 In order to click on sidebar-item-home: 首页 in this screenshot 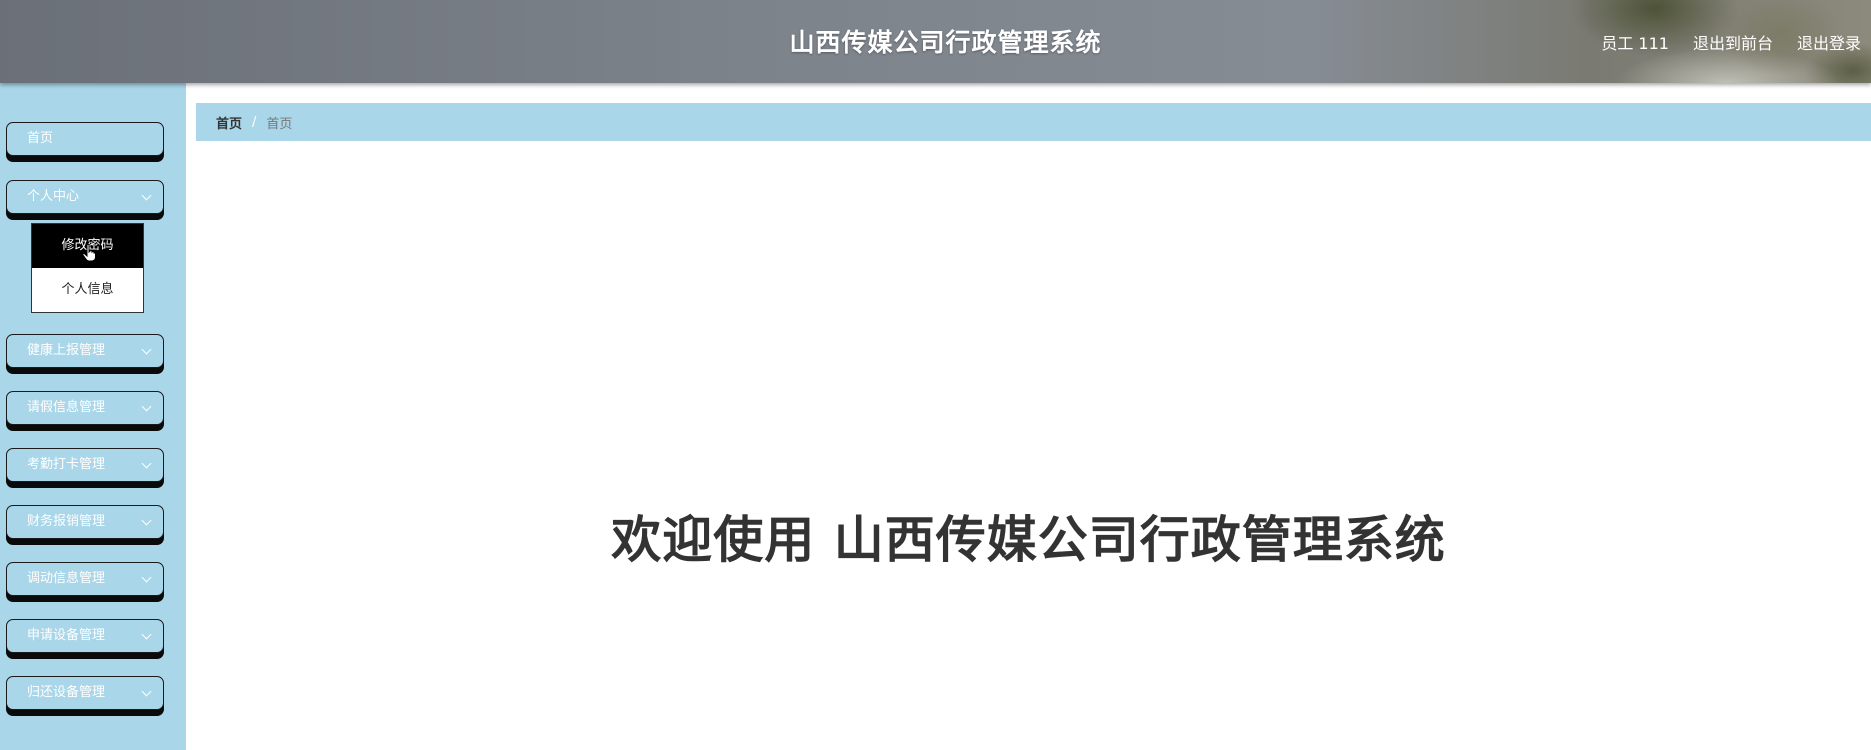, I will do `click(85, 139)`.